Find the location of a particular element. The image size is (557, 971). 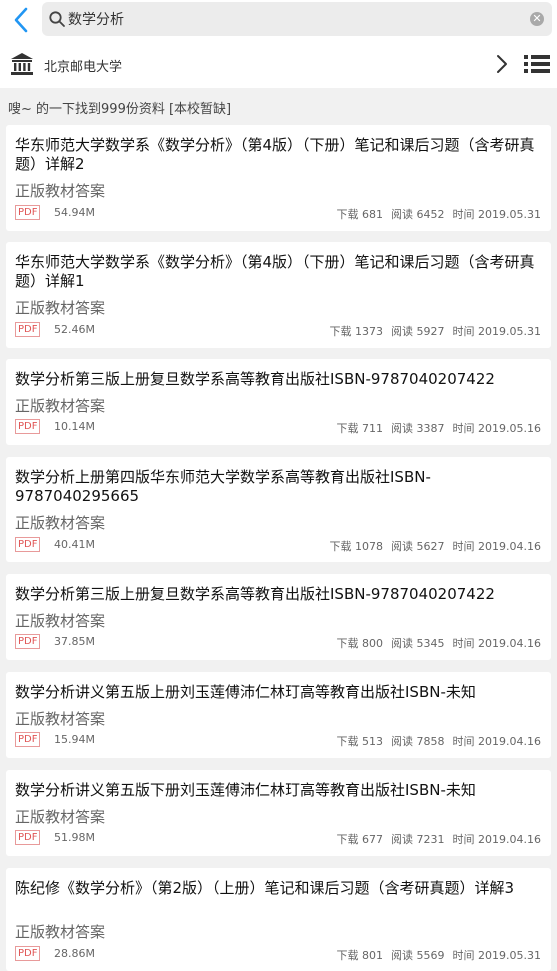

file-size: 54.94M is located at coordinates (74, 212).